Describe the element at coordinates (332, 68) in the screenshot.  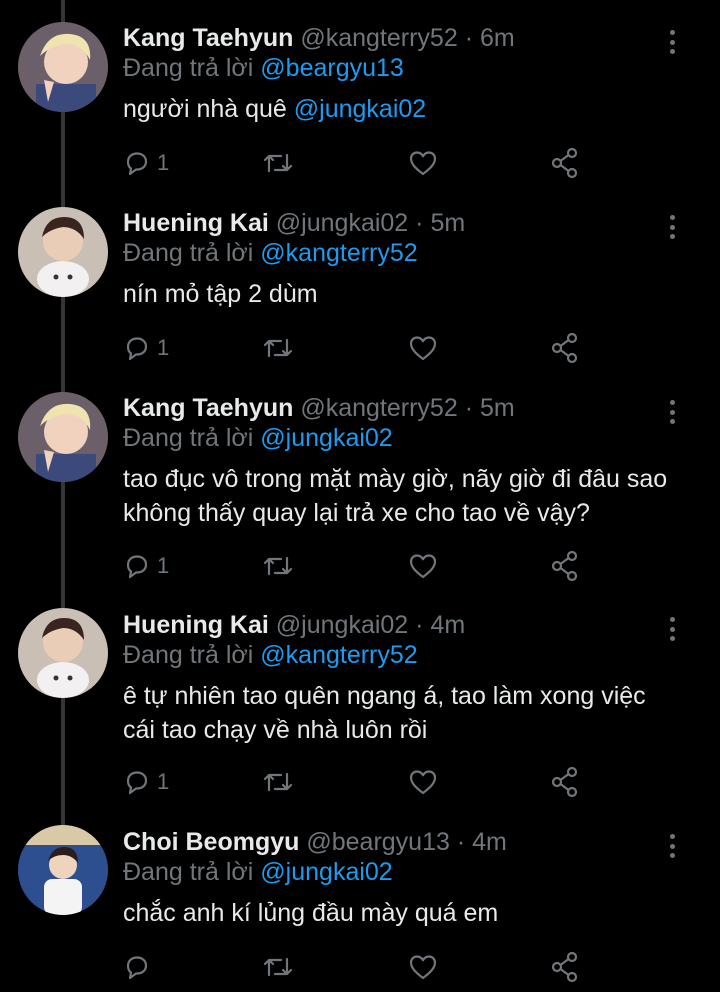
I see `reply-to-mention: @beargyu13` at that location.